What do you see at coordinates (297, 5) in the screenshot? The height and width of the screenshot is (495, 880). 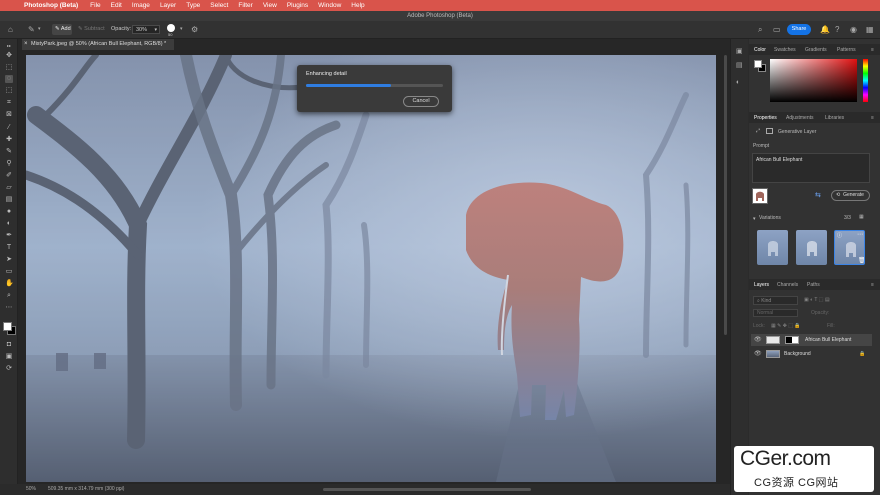 I see `menu-plugins: Plugins` at bounding box center [297, 5].